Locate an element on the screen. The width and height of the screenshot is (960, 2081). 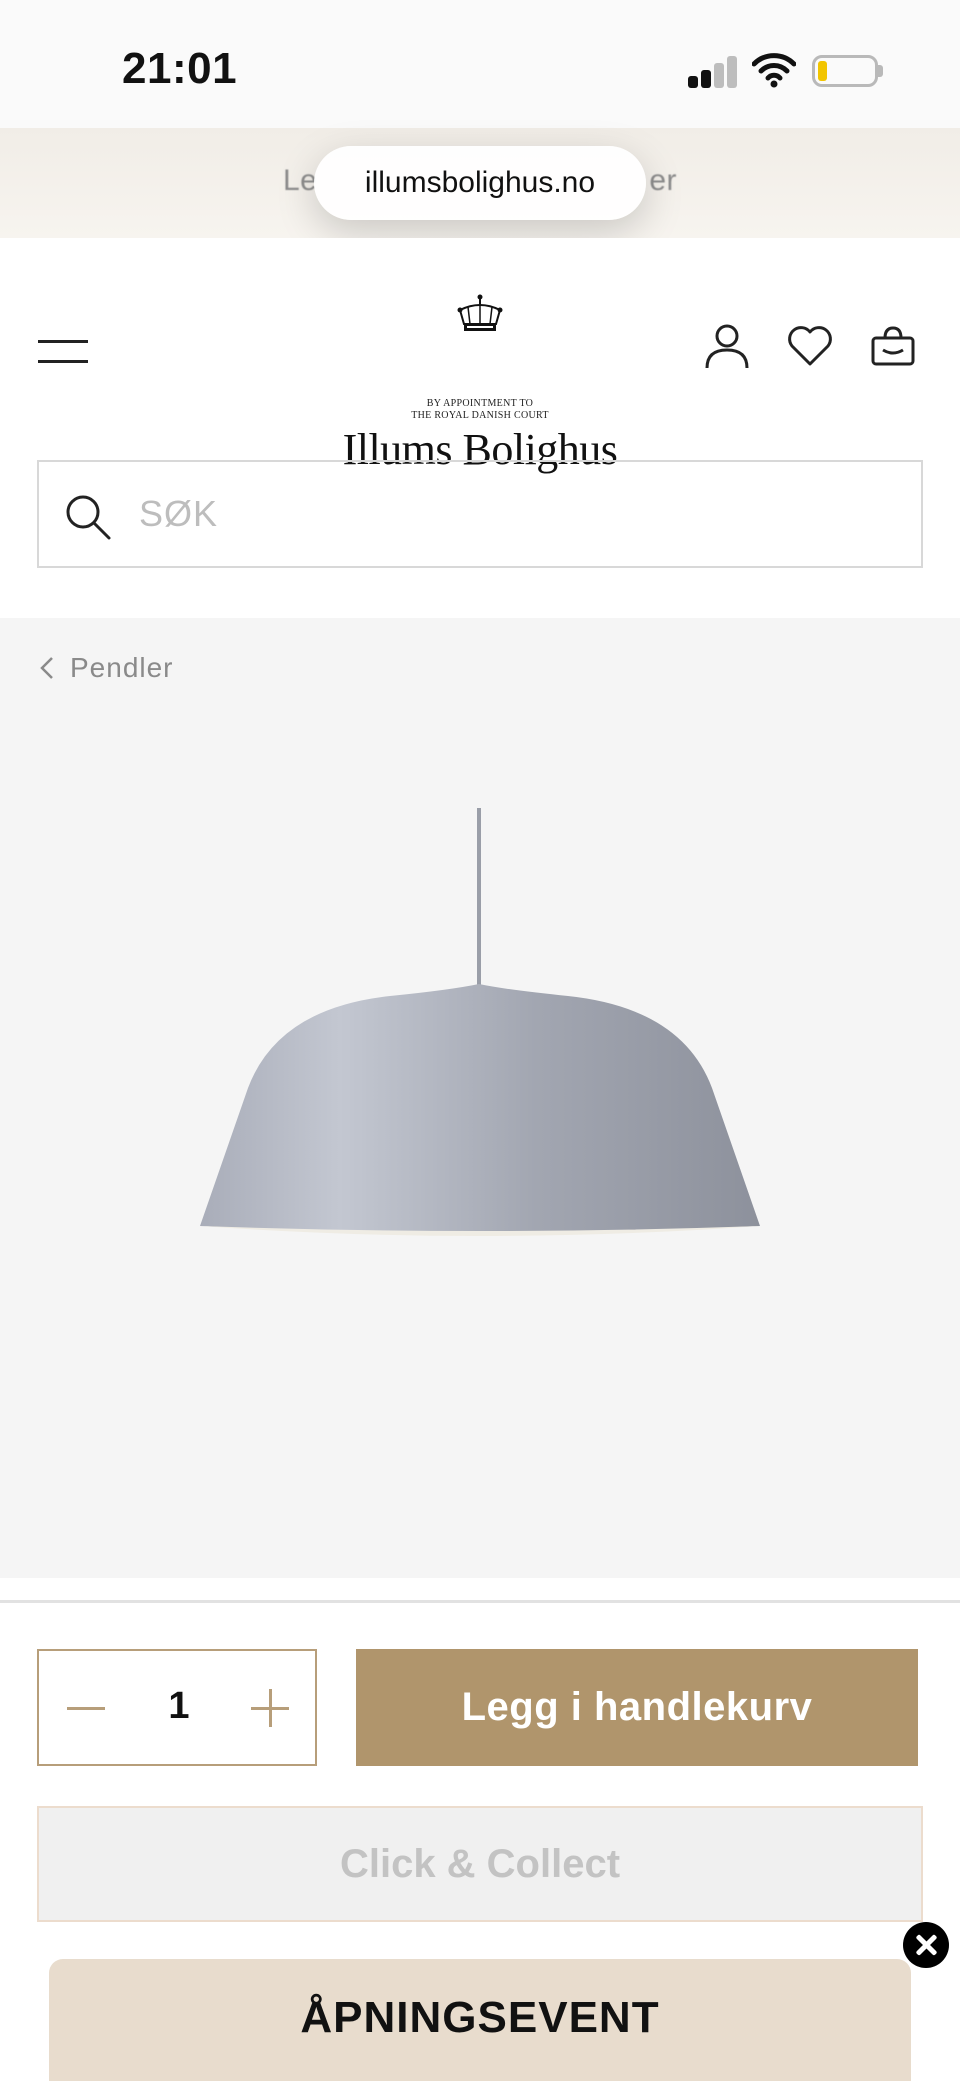
wifi-icon is located at coordinates (774, 70).